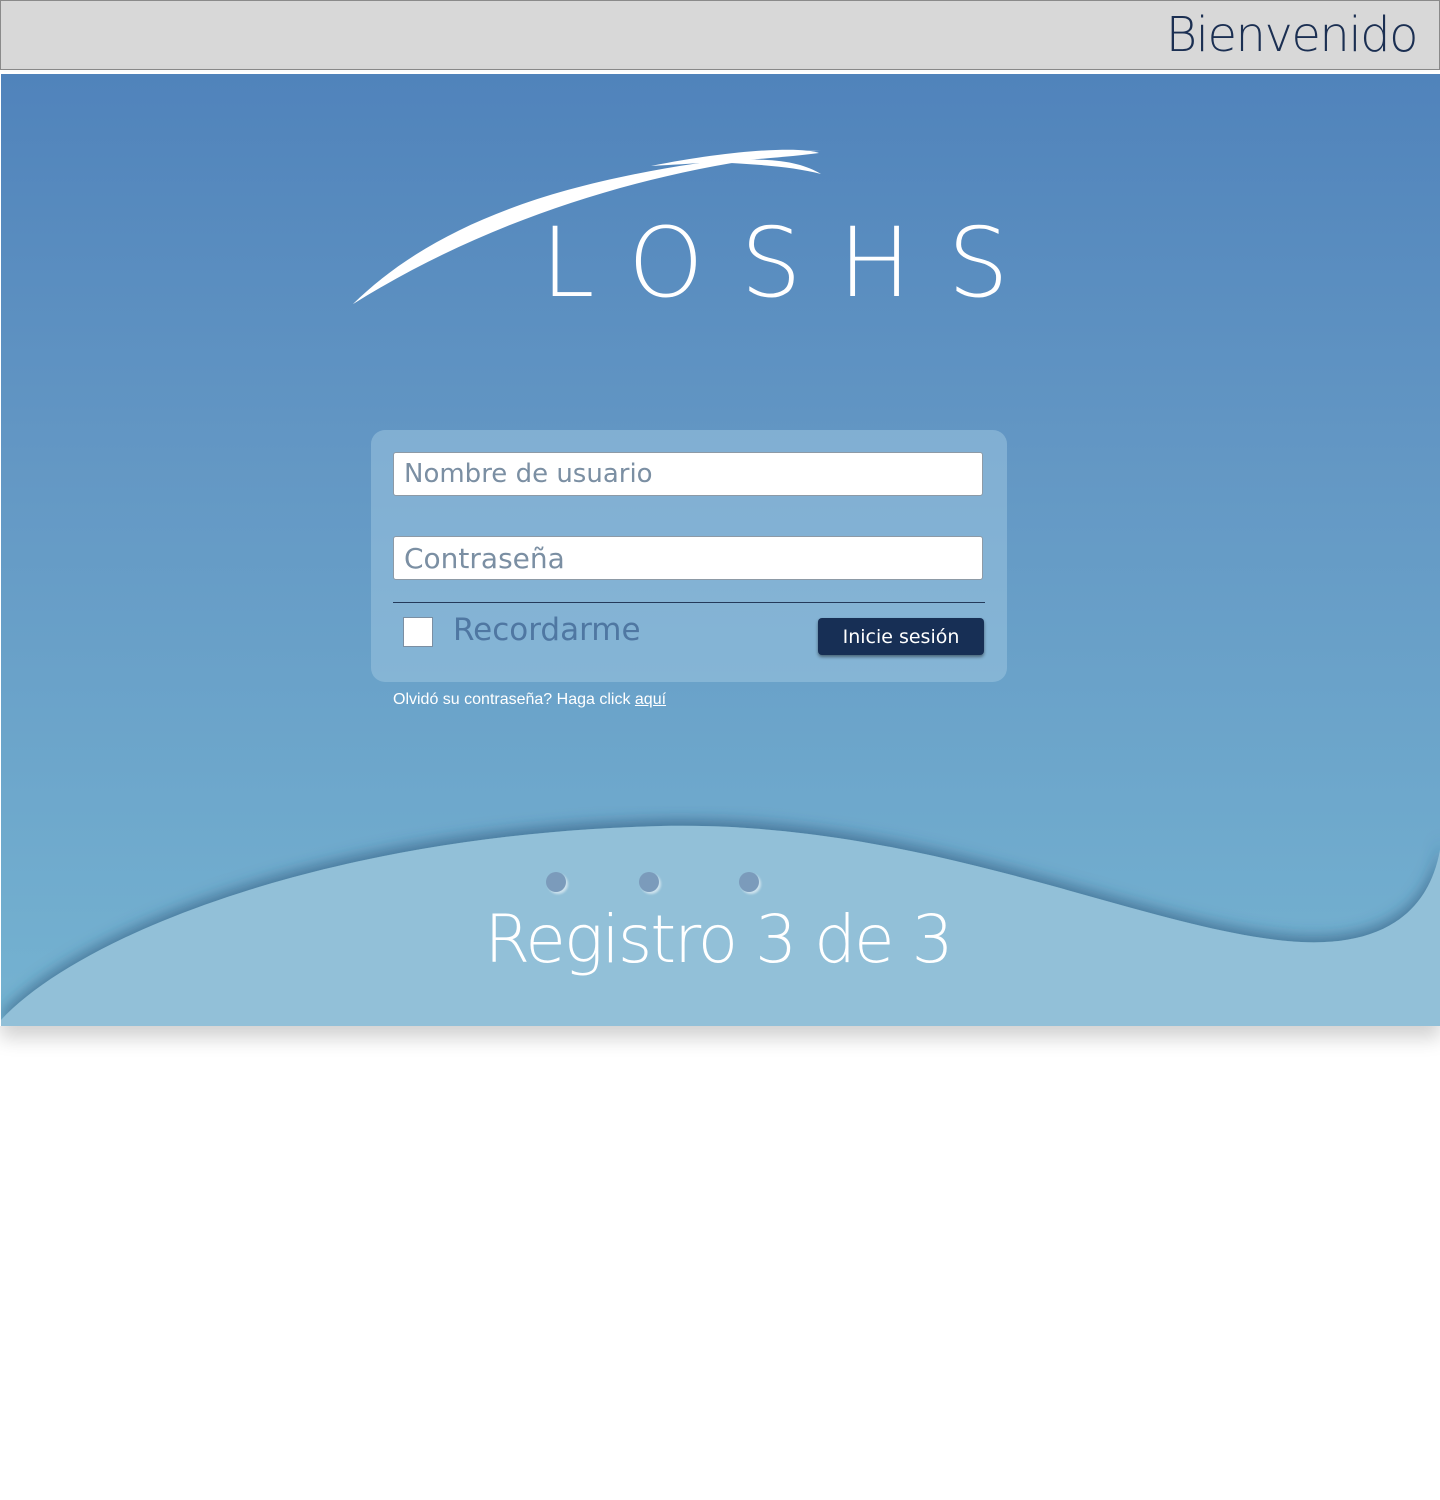 This screenshot has width=1440, height=1500. I want to click on remember-checkbox, so click(418, 632).